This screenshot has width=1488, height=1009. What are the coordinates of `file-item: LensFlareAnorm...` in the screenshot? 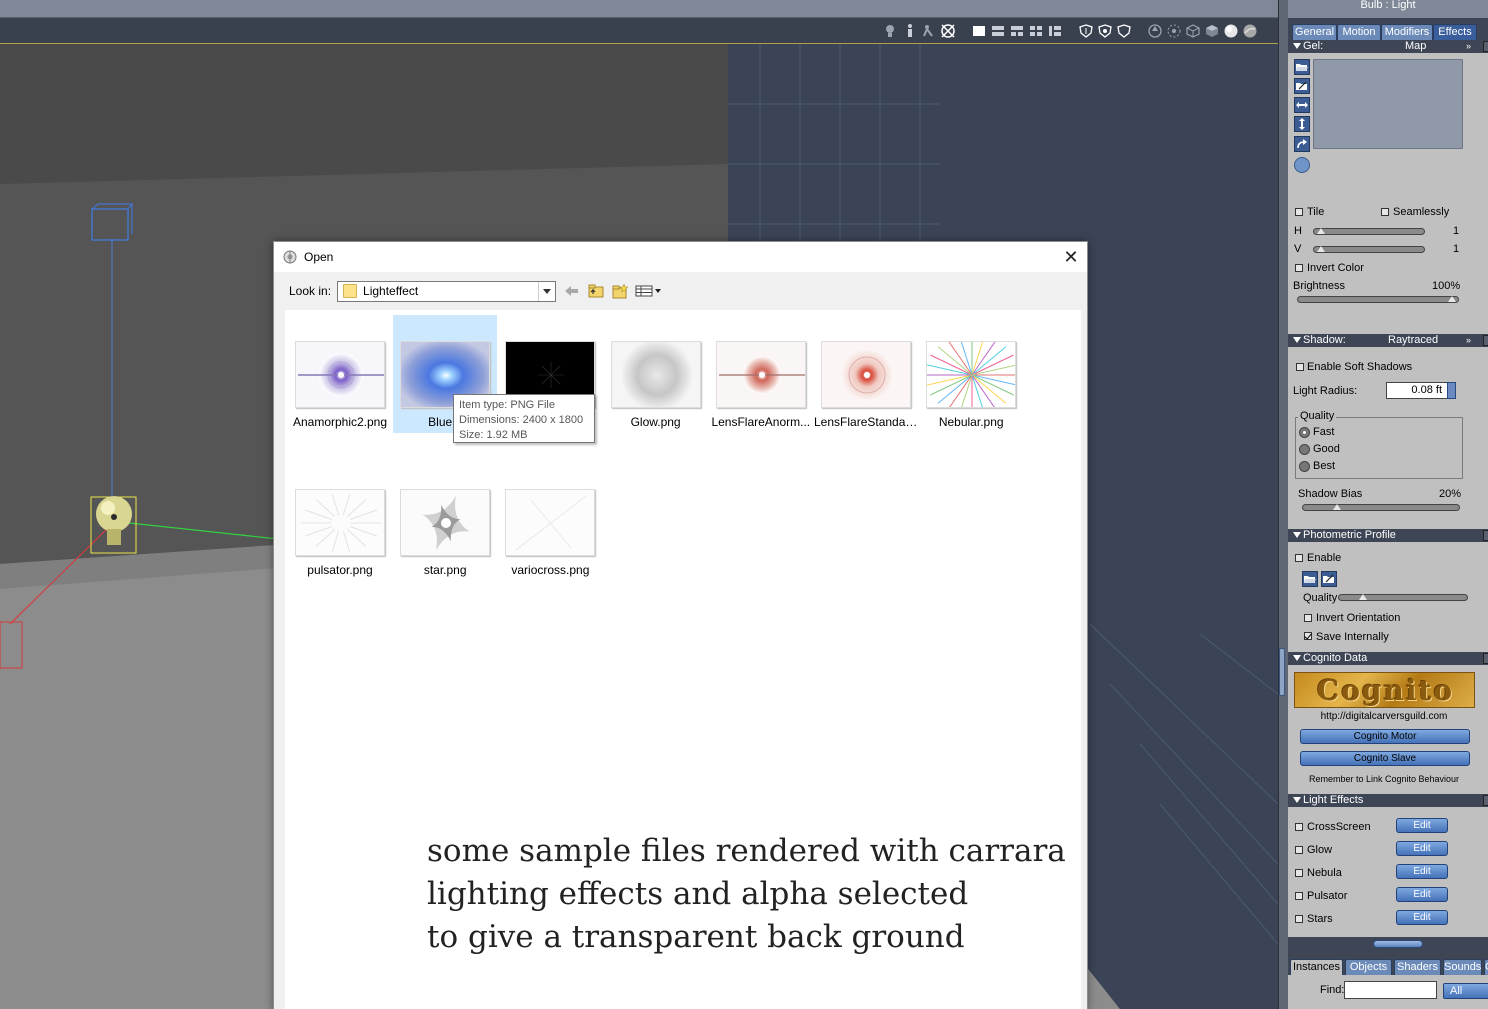 It's located at (761, 374).